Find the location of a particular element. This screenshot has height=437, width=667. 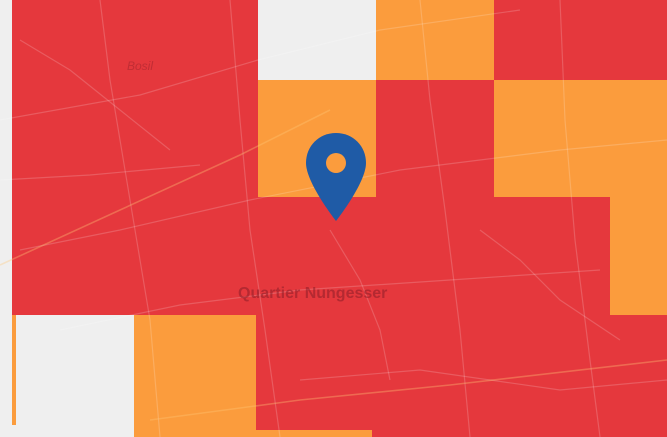

place-label-quartier-nungesser: Quartier Nungesser is located at coordinates (313, 293).